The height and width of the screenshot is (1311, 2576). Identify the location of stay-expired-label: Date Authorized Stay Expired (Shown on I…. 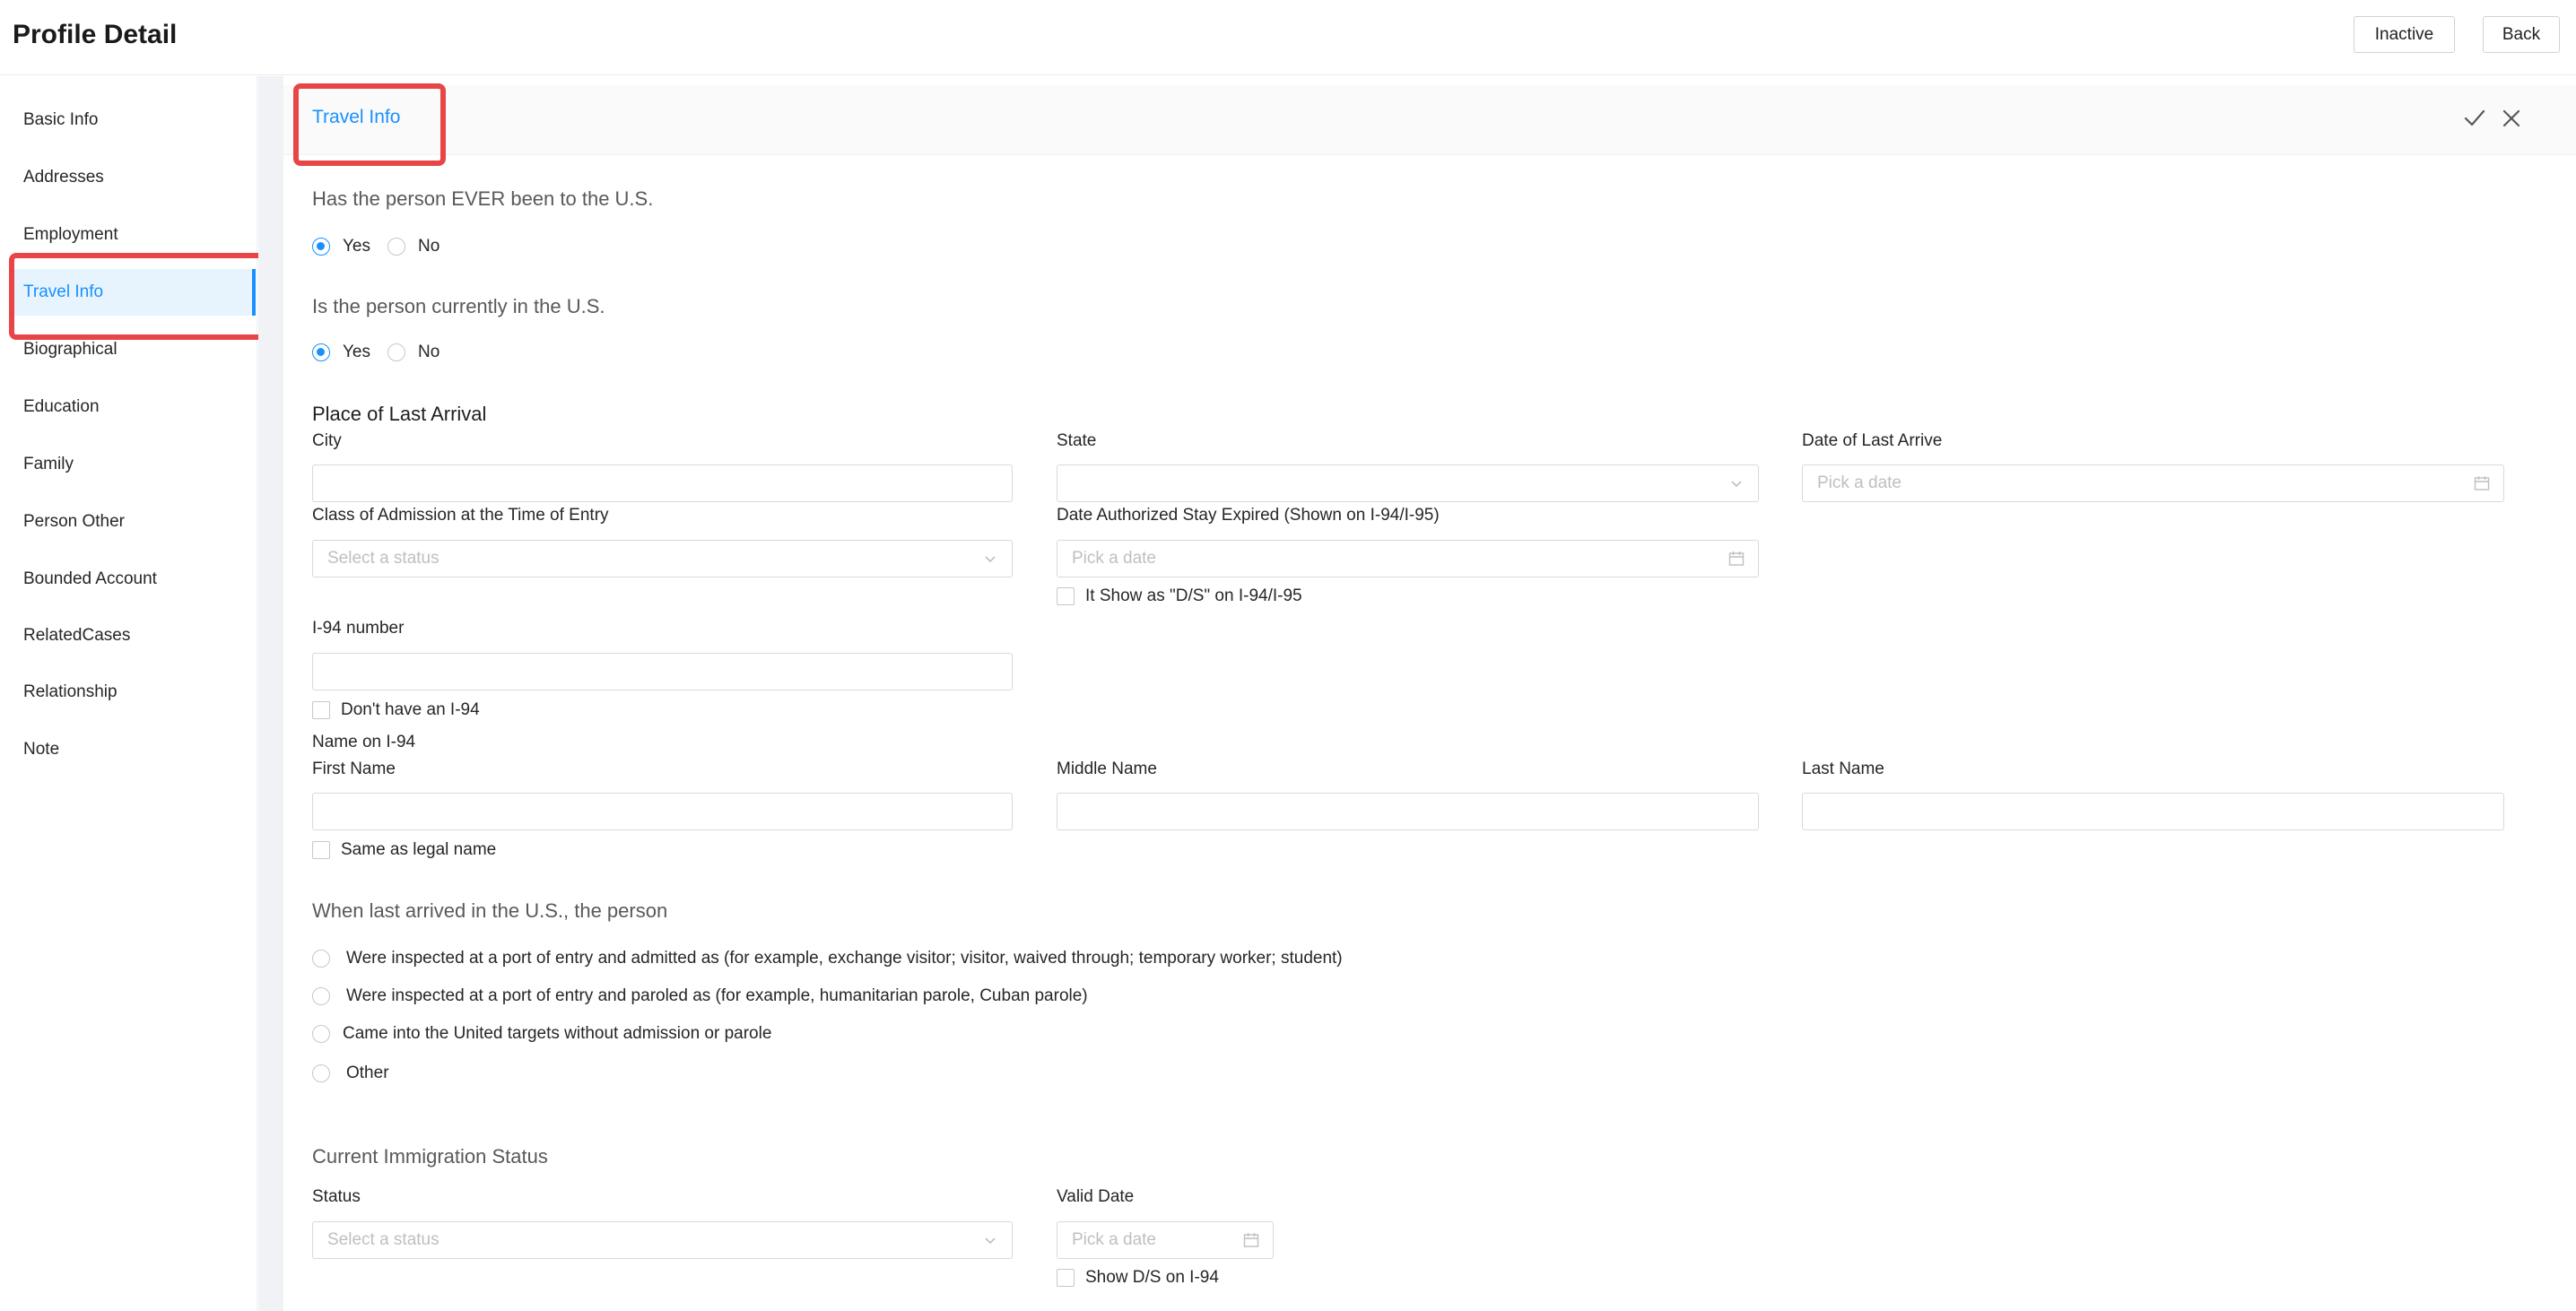
(1248, 515).